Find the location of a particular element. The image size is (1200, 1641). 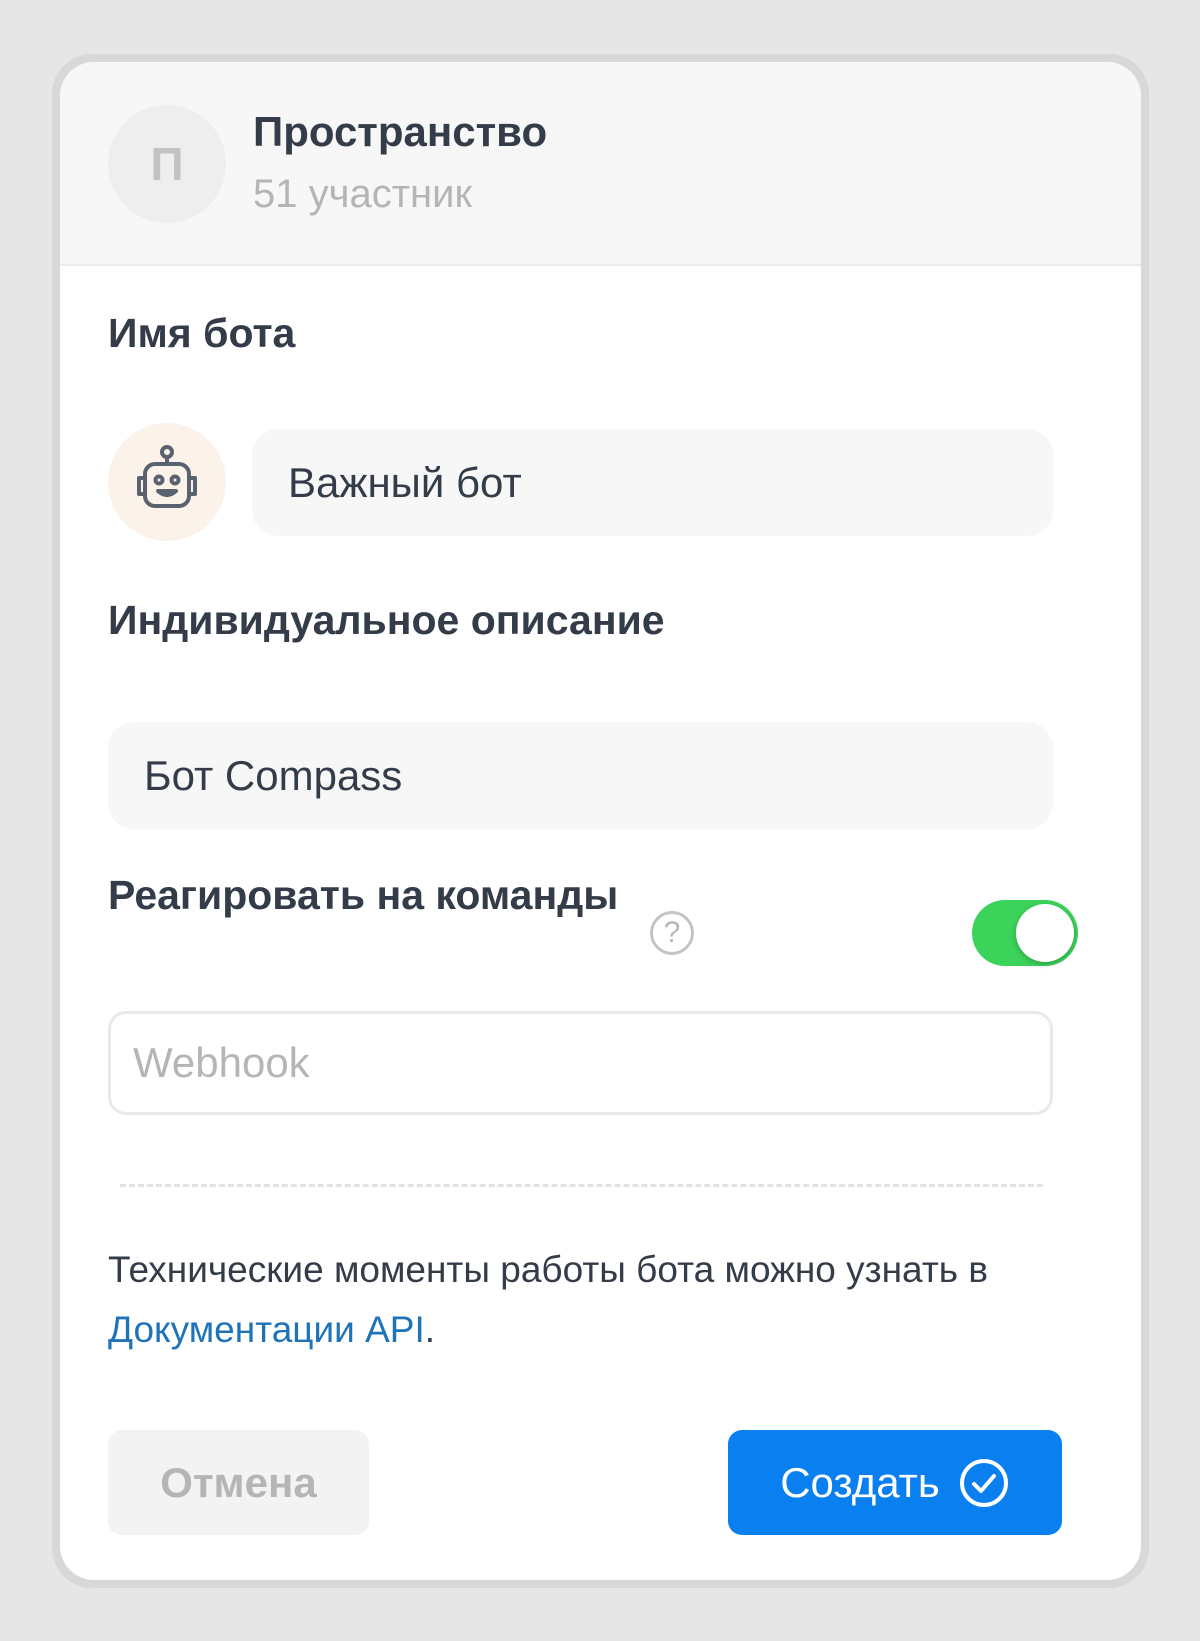

api-docs-link: Документации API is located at coordinates (266, 1329).